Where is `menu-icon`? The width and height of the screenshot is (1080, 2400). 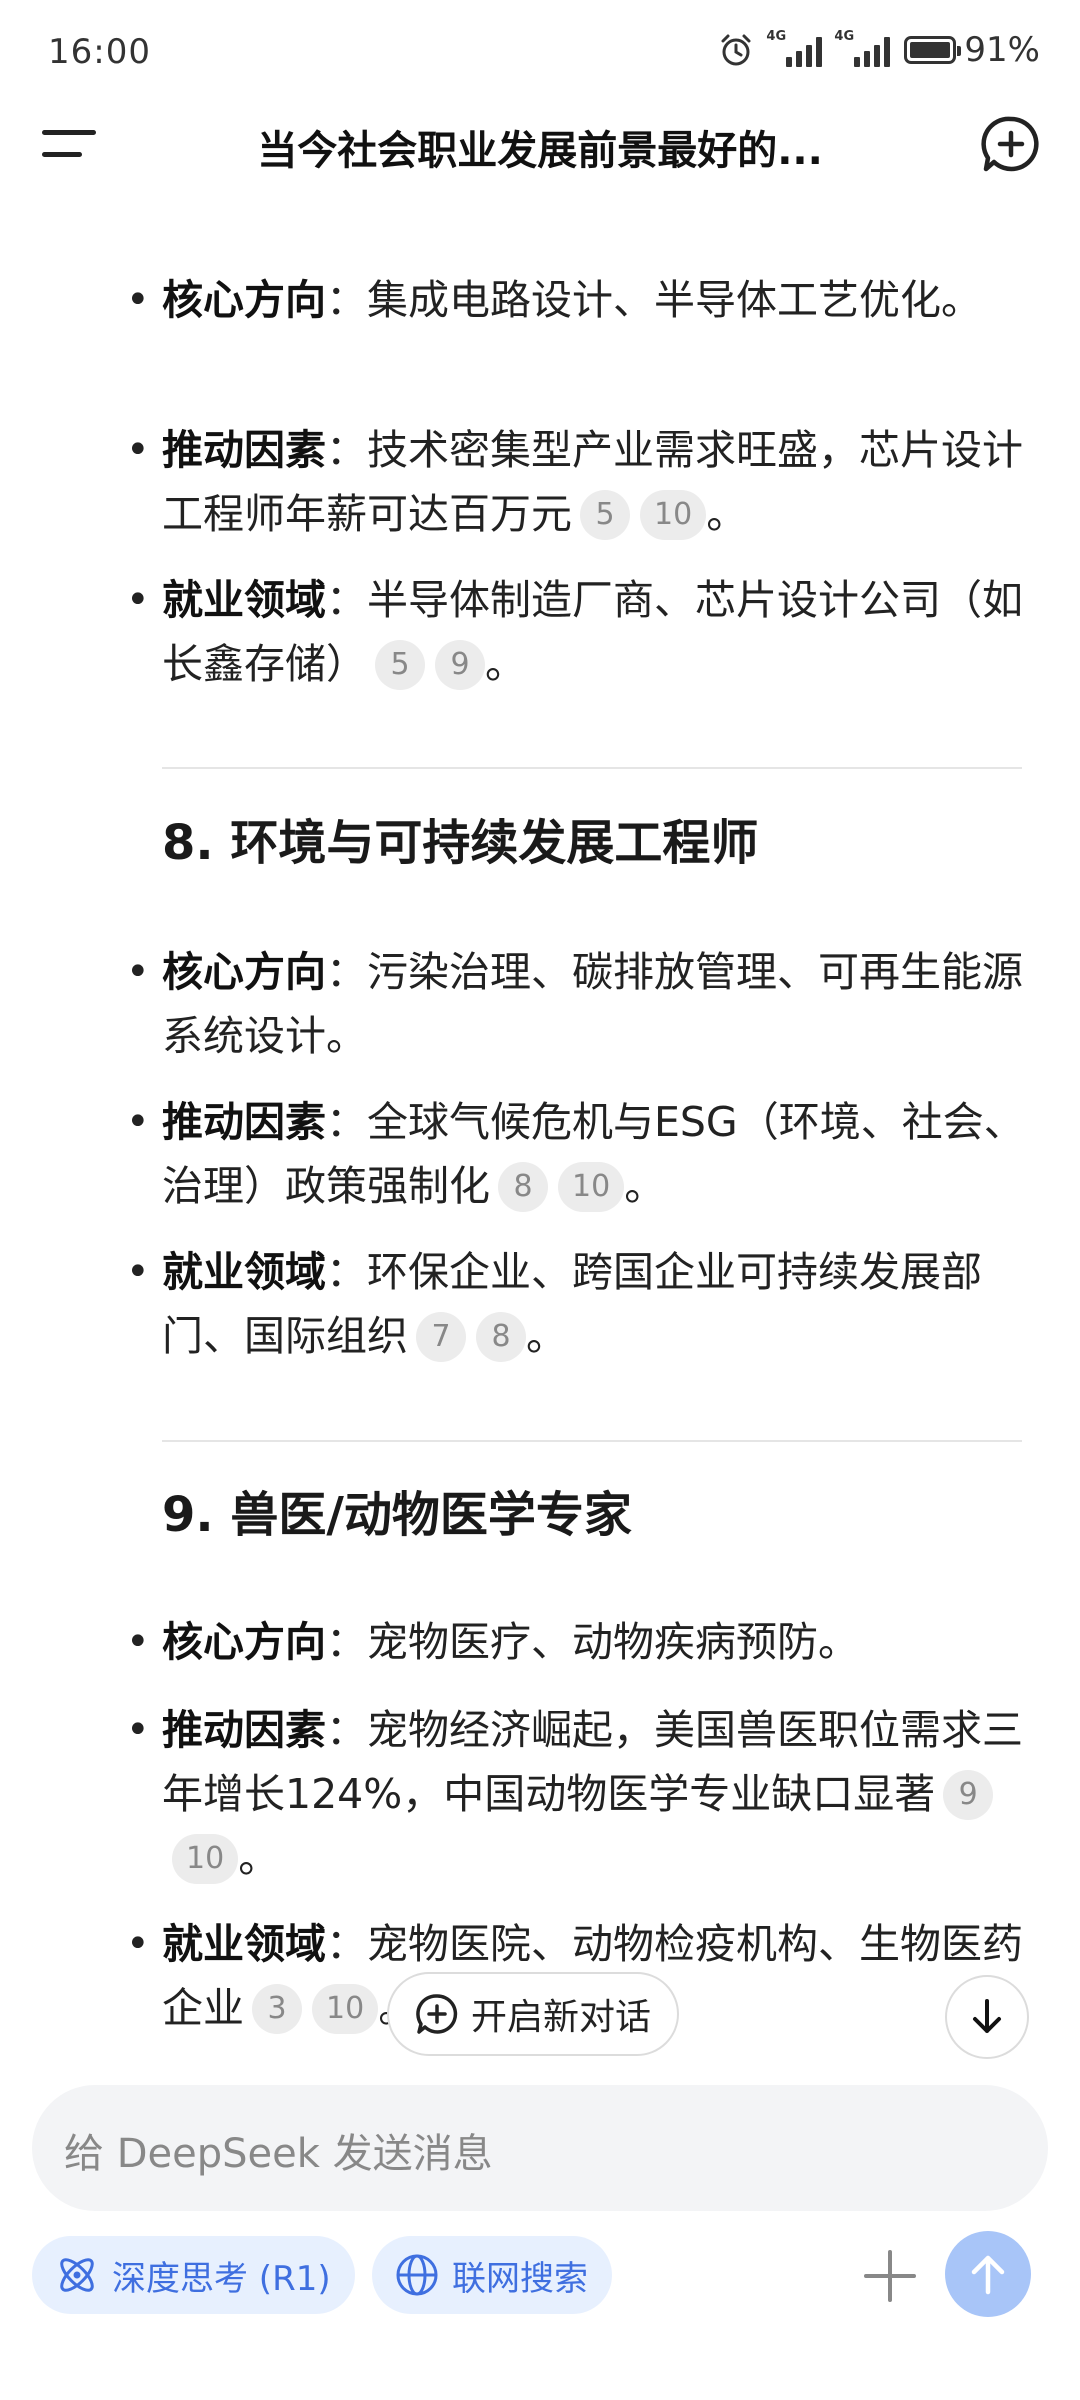 menu-icon is located at coordinates (69, 132).